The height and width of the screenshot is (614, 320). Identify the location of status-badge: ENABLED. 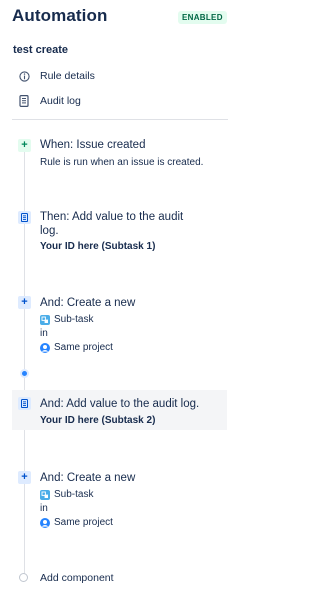
(202, 17).